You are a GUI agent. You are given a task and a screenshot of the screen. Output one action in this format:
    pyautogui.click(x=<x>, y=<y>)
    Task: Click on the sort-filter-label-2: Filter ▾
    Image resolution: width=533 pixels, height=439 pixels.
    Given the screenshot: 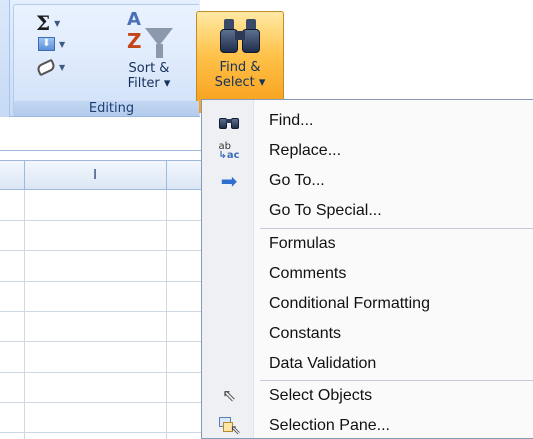 What is the action you would take?
    pyautogui.click(x=149, y=83)
    